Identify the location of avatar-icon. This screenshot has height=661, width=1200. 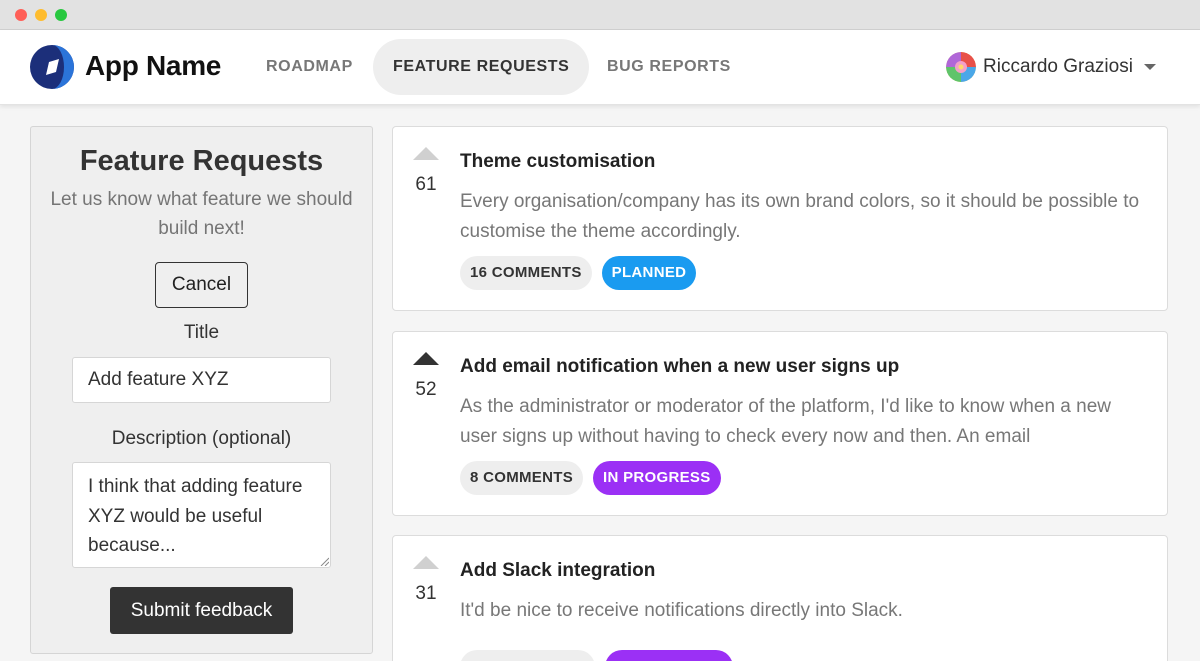
(961, 67).